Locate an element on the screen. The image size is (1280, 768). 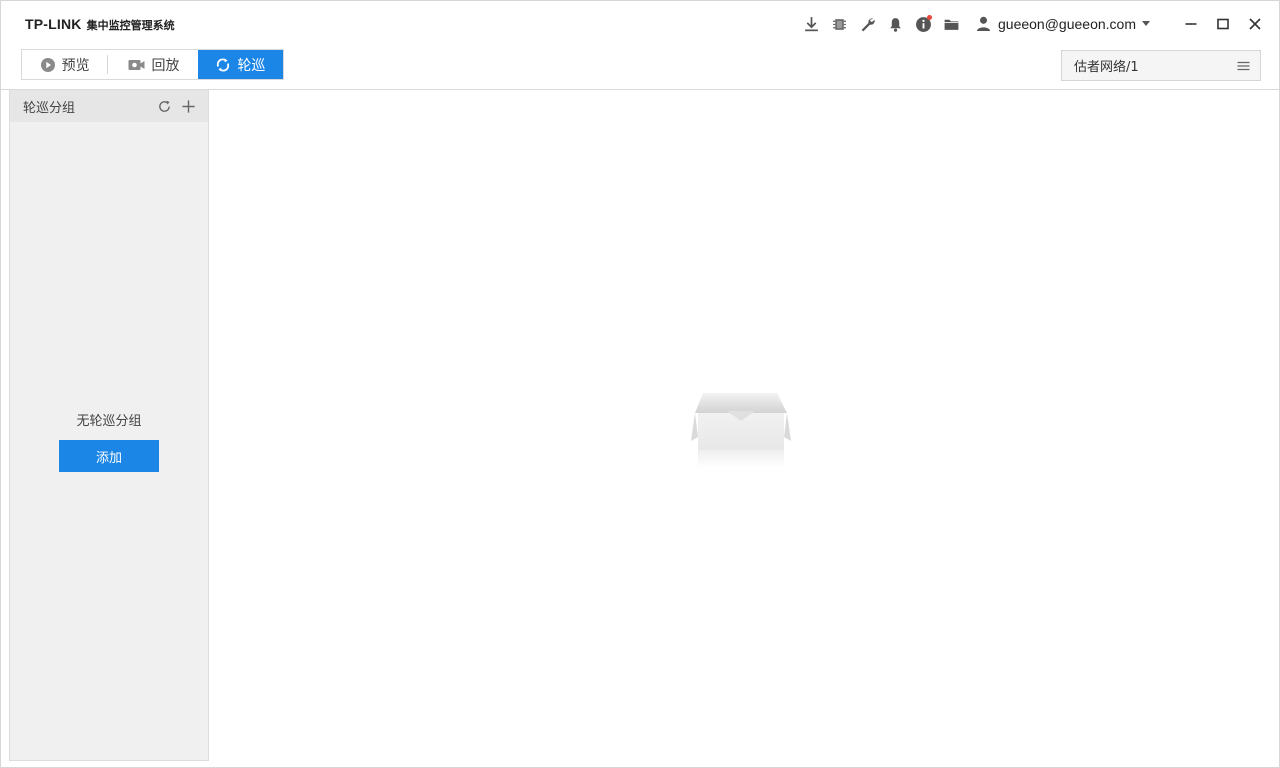
tab-preview: 预览 is located at coordinates (64, 64).